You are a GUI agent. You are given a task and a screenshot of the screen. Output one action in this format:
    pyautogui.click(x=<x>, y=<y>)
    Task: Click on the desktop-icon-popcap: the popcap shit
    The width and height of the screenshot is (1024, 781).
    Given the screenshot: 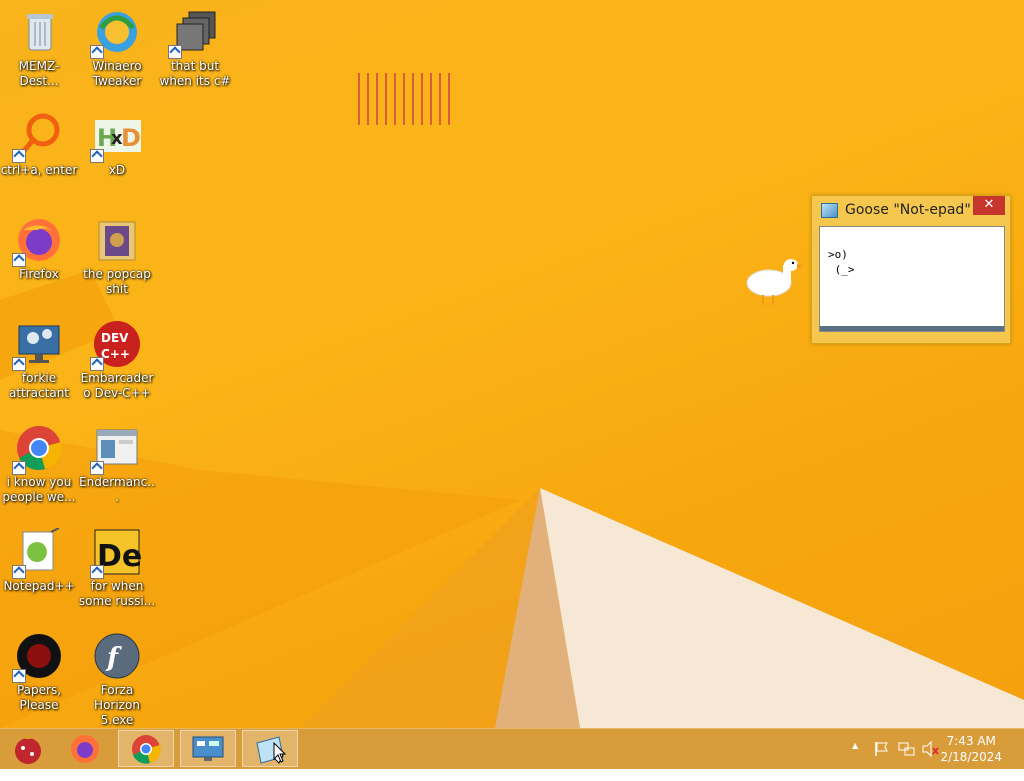 What is the action you would take?
    pyautogui.click(x=117, y=256)
    